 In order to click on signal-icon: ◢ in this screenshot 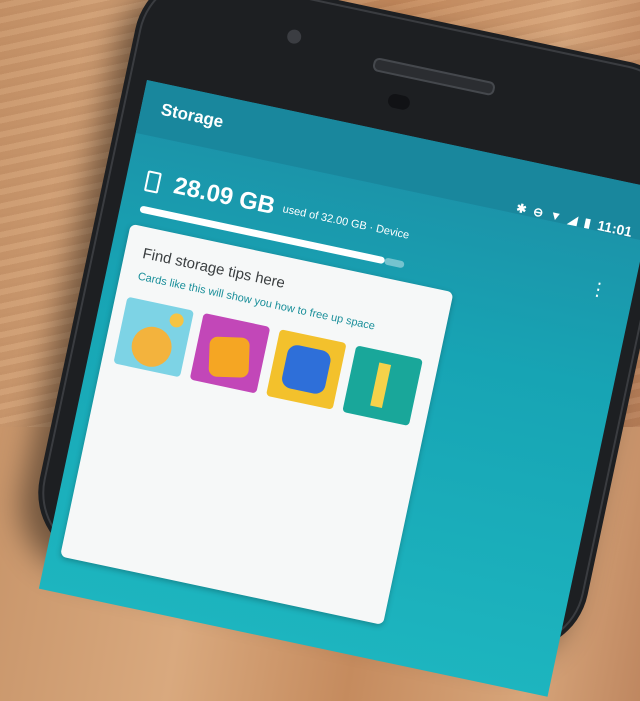, I will do `click(573, 219)`.